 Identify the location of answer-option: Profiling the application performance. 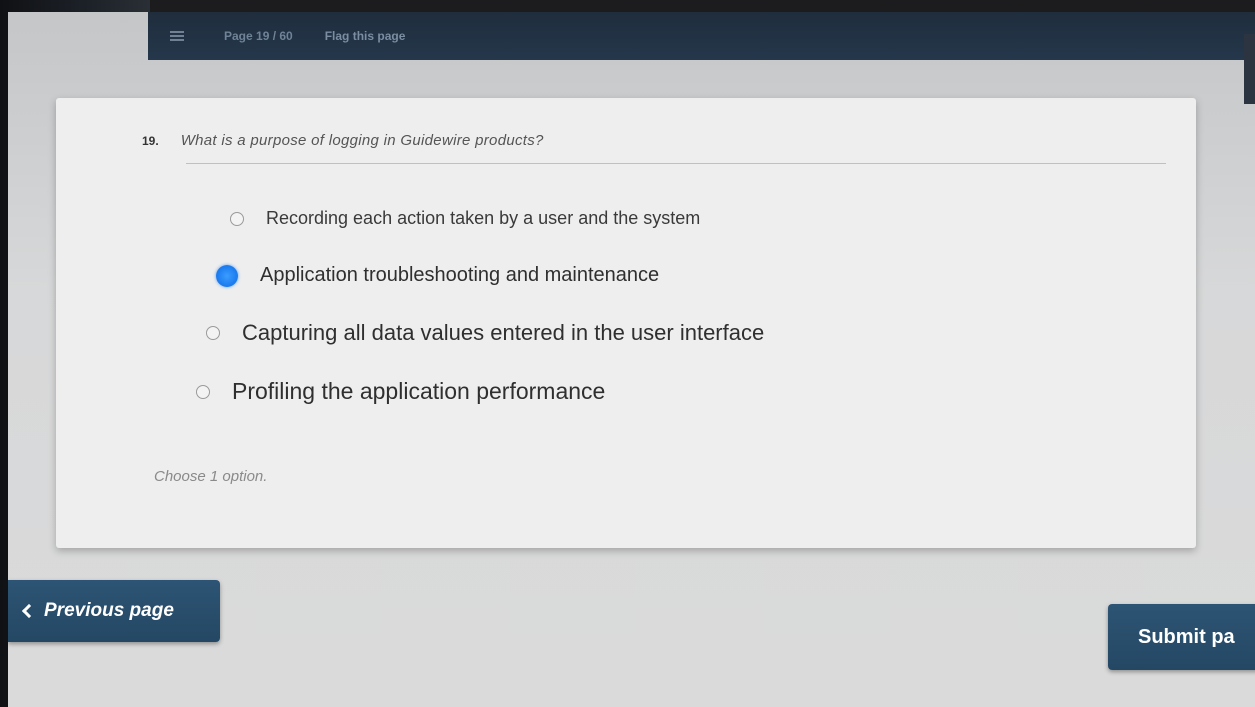
(400, 391).